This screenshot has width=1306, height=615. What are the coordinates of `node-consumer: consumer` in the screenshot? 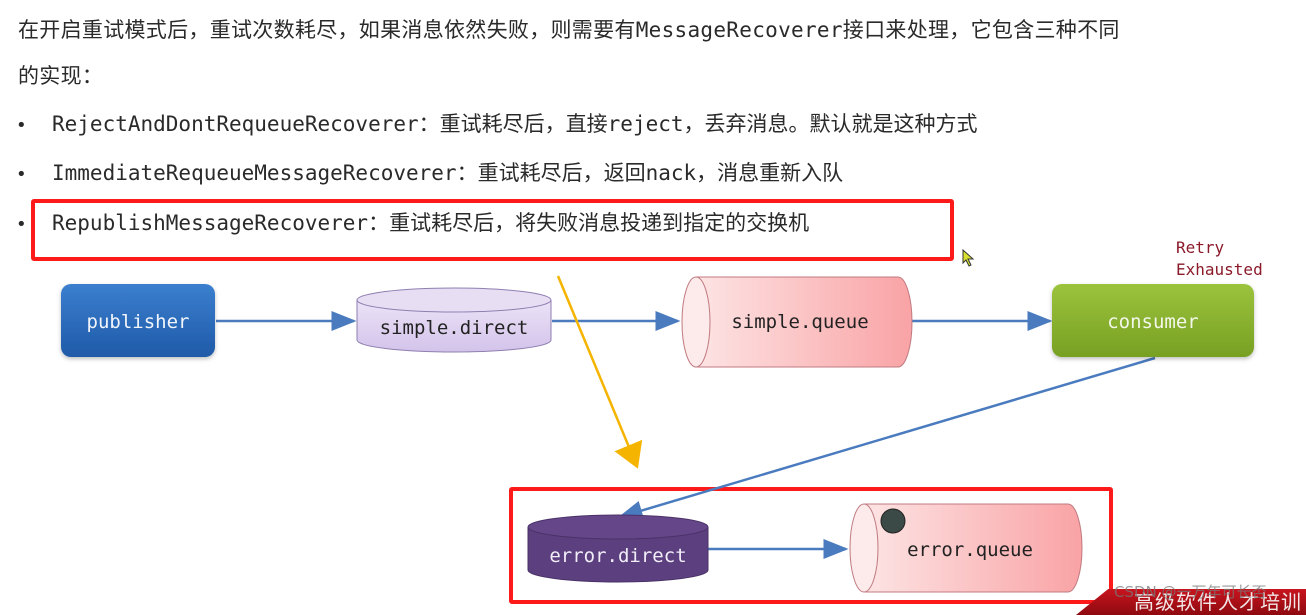 It's located at (1153, 320).